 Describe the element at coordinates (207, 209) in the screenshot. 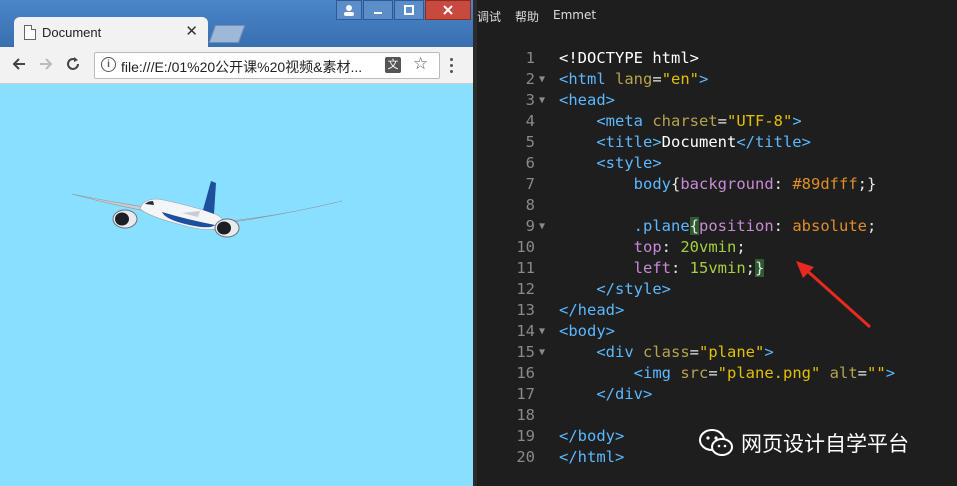

I see `plane-image` at that location.